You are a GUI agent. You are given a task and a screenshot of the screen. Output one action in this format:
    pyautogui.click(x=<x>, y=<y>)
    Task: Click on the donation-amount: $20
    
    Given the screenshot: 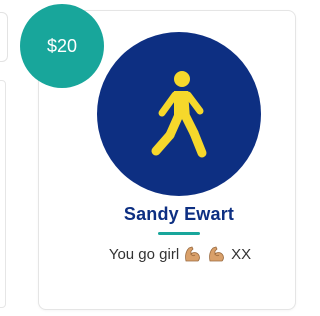 What is the action you would take?
    pyautogui.click(x=62, y=45)
    